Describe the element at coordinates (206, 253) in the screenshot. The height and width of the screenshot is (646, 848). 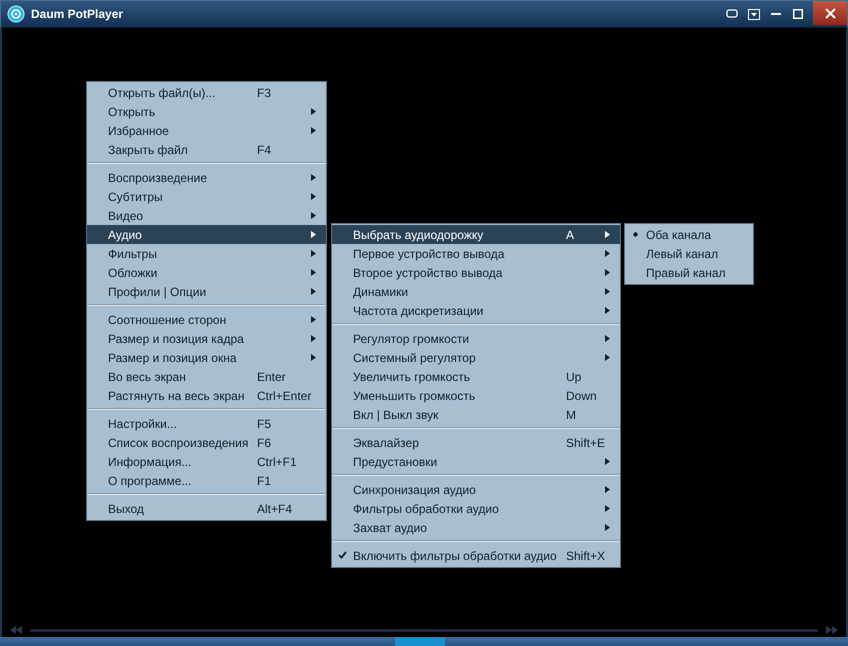
I see `menu-item: Фильтры` at that location.